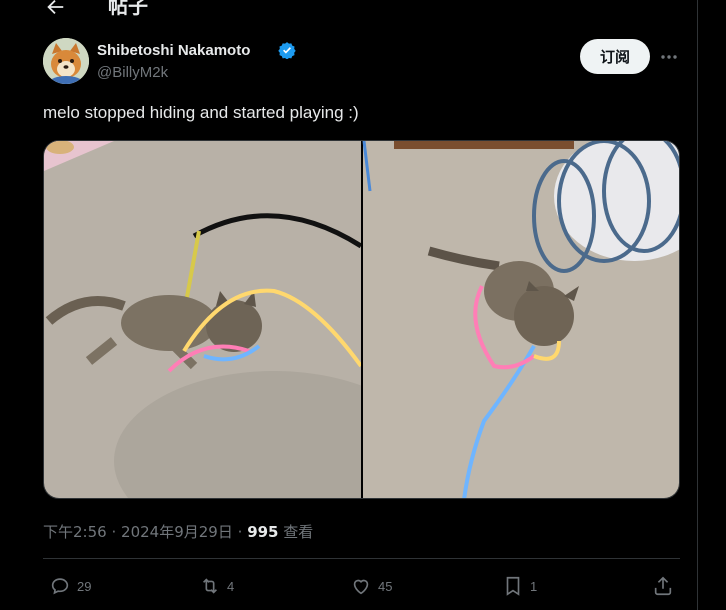  What do you see at coordinates (75, 532) in the screenshot?
I see `tweet-time: 下午2:56` at bounding box center [75, 532].